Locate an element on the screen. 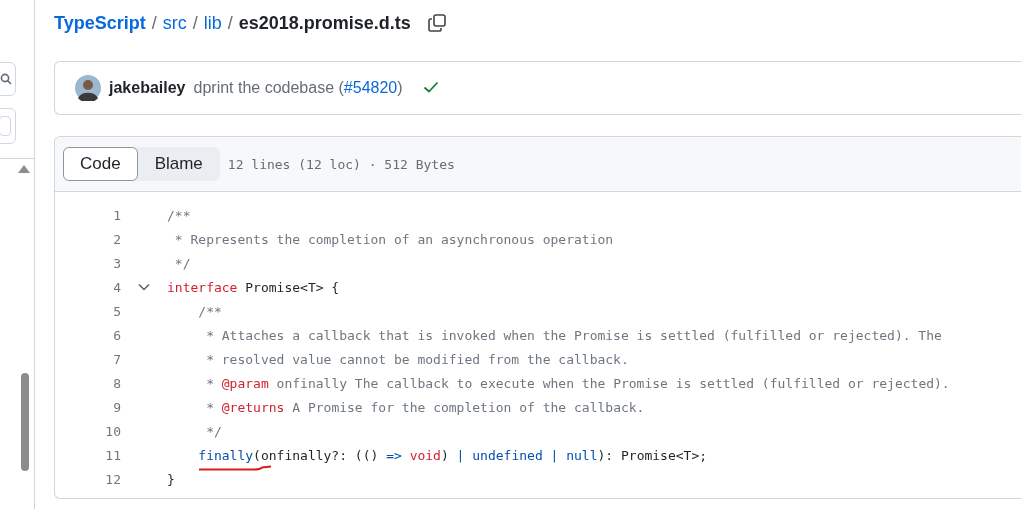 The height and width of the screenshot is (509, 1021). code-line: interface Promise<T> { is located at coordinates (253, 287).